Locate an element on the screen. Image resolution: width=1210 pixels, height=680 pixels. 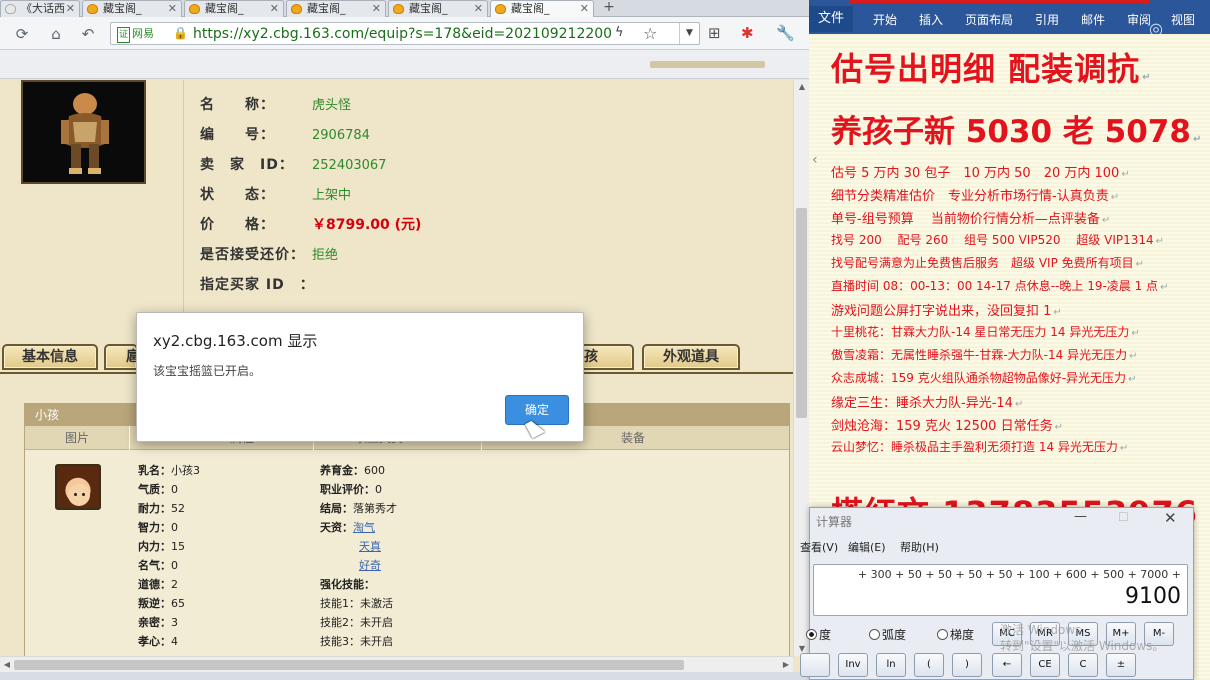
back-icon: ↶ is located at coordinates (88, 34).